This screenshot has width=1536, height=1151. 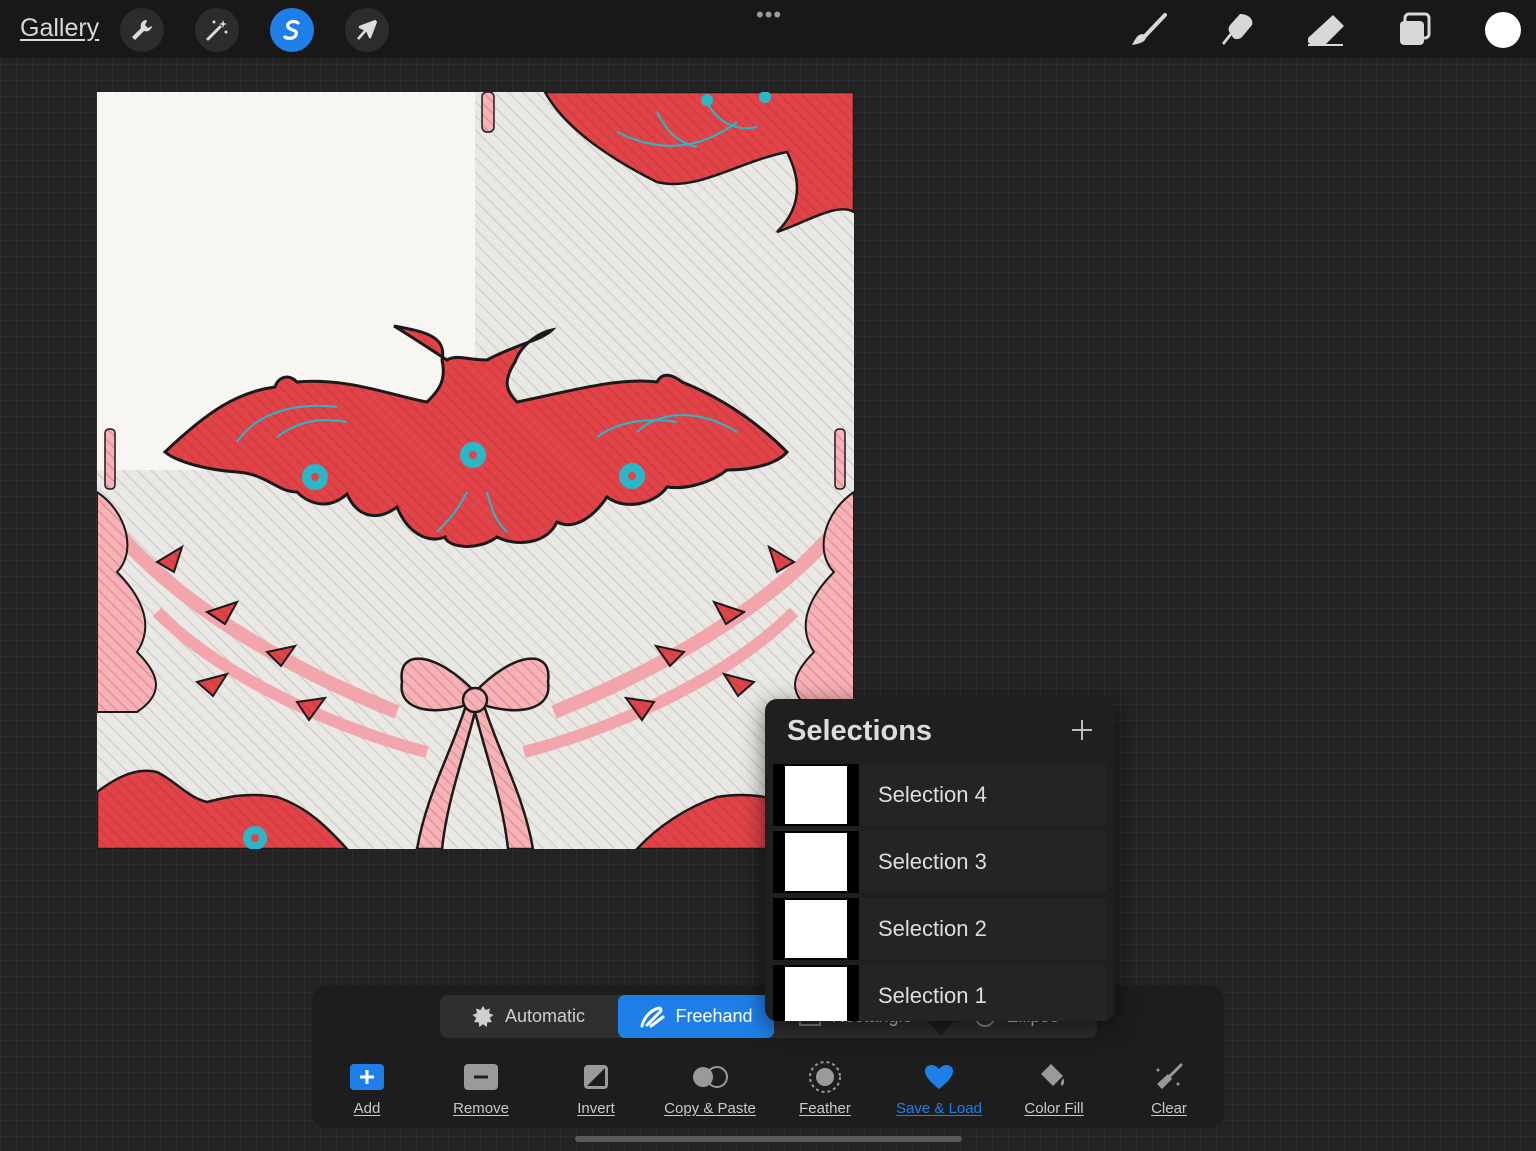 What do you see at coordinates (768, 1139) in the screenshot?
I see `home-indicator` at bounding box center [768, 1139].